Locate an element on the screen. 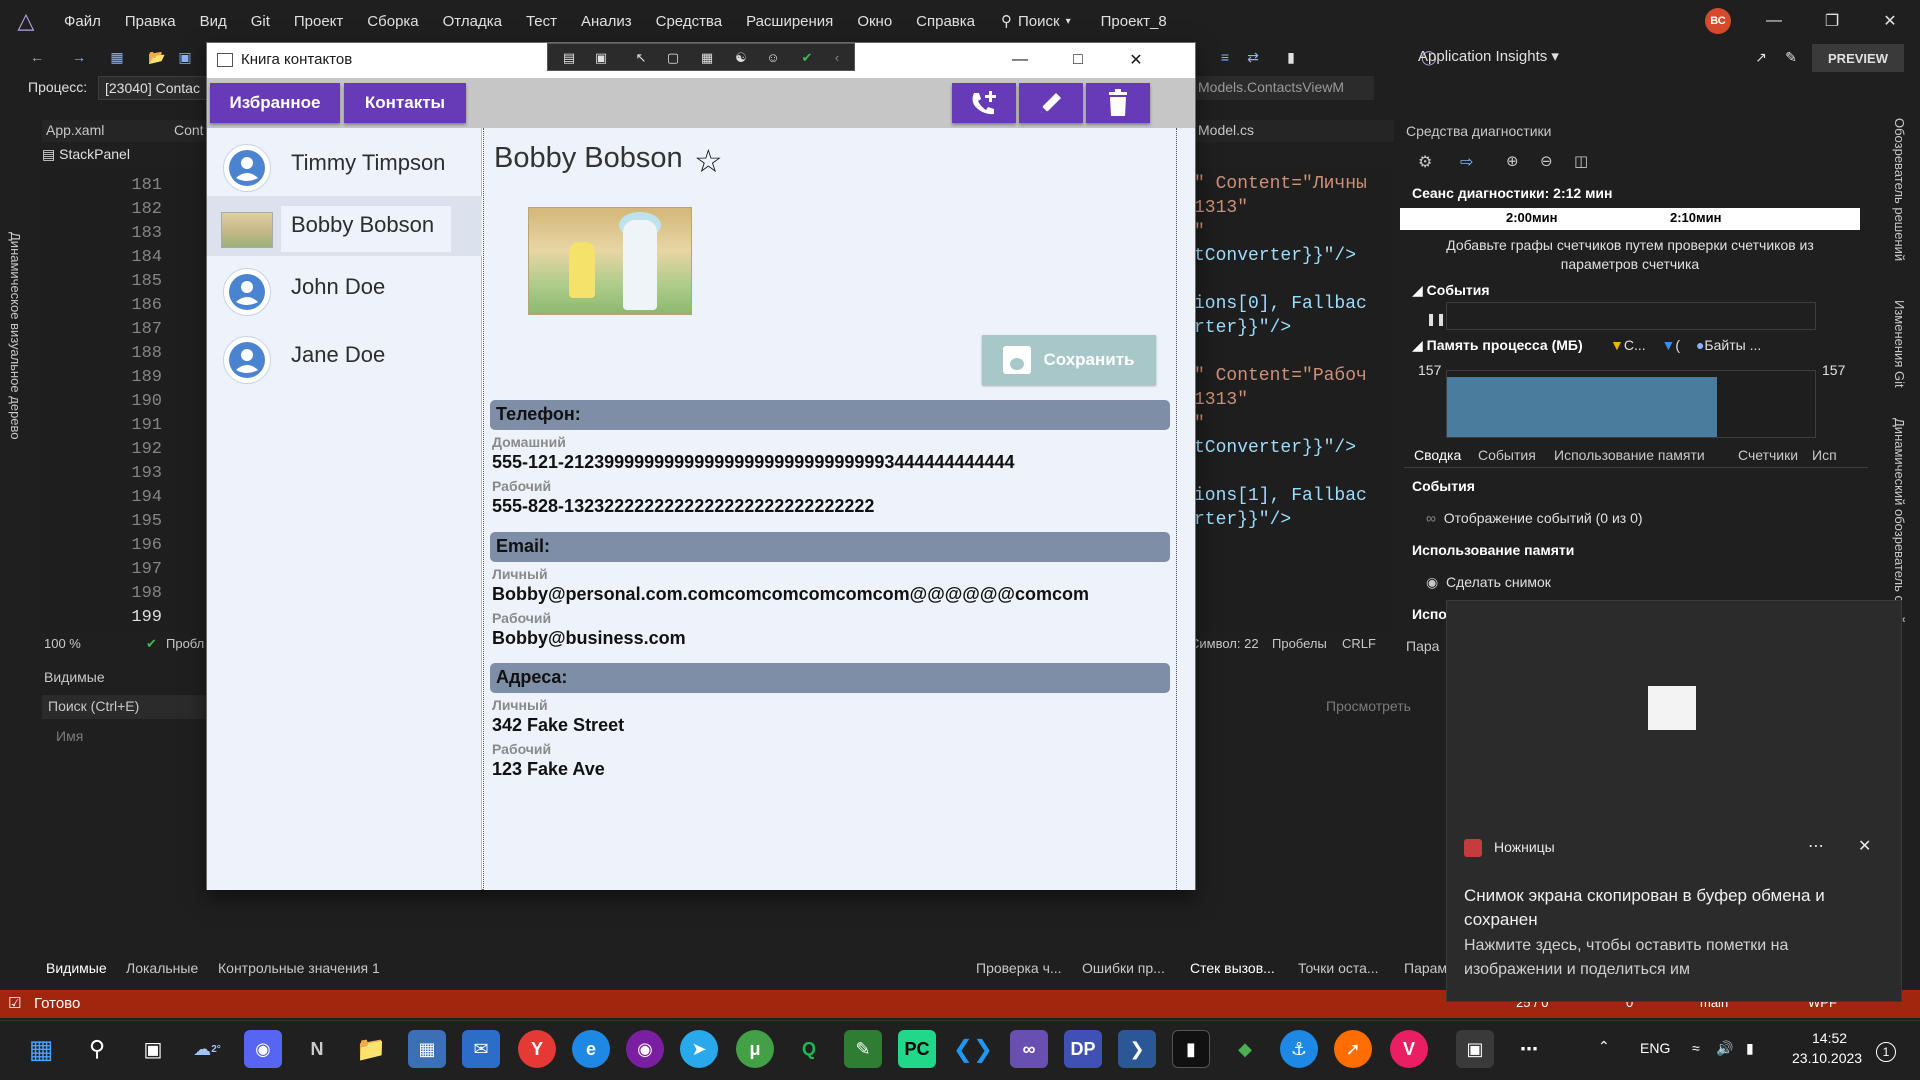 The width and height of the screenshot is (1920, 1080). mail-icon: ✉ is located at coordinates (481, 1049).